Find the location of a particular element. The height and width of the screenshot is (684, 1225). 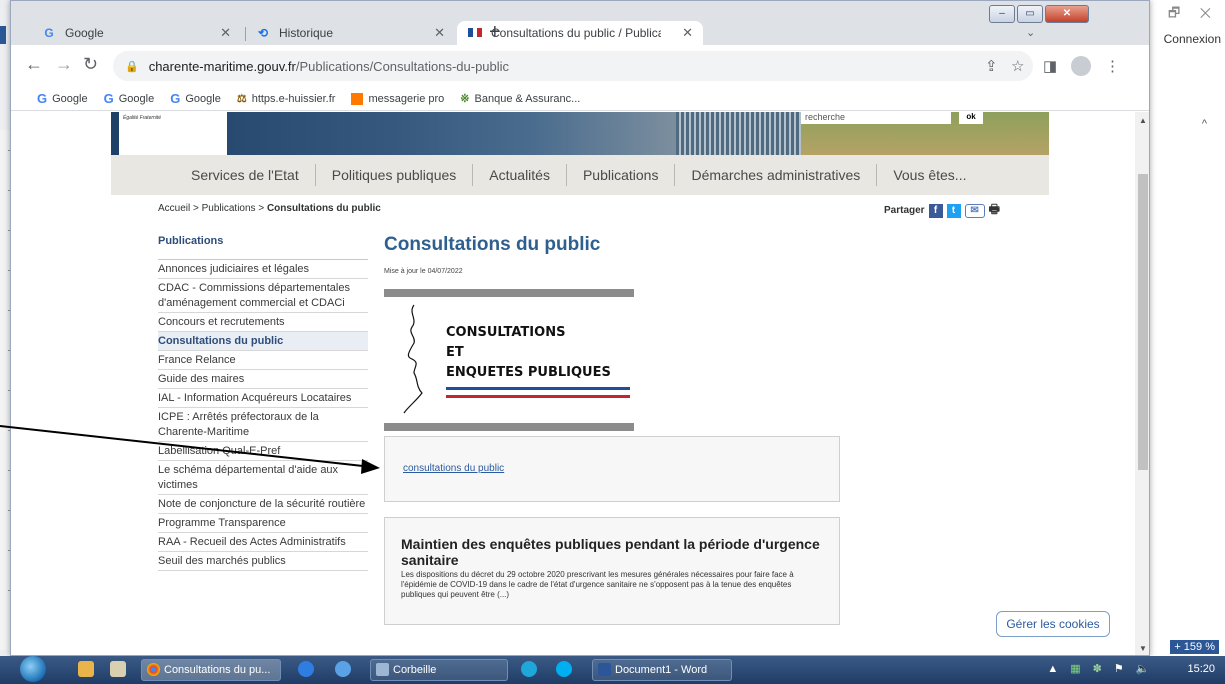

tab-label: Consultations du public / Publica is located at coordinates (576, 33).